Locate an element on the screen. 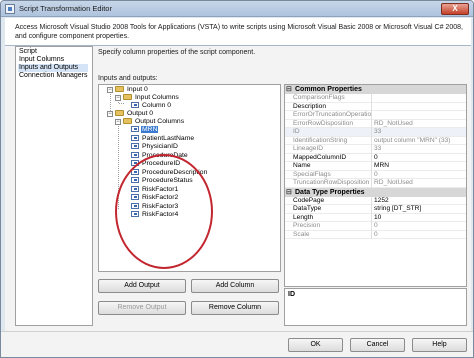  property-row: ComparisonFlags is located at coordinates (375, 98).